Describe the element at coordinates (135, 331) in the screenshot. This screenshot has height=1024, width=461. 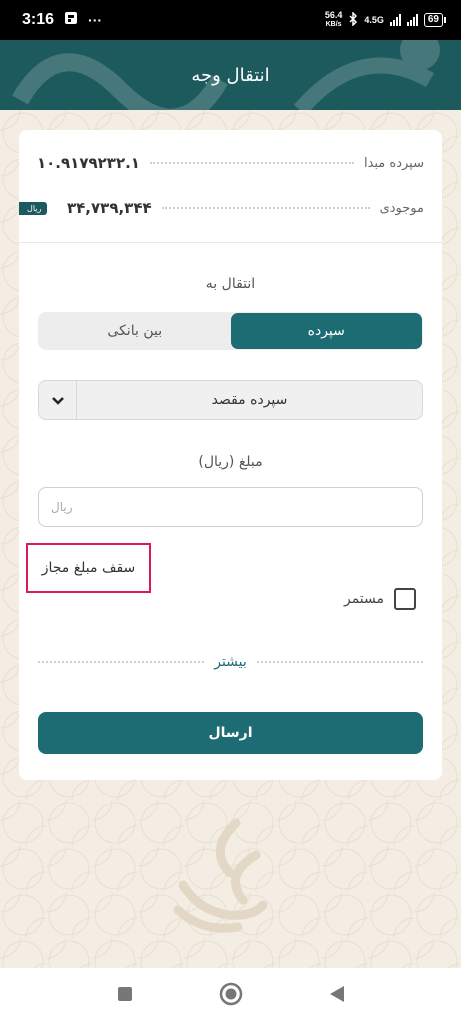
I see `tab-interbank: بین بانکی` at that location.